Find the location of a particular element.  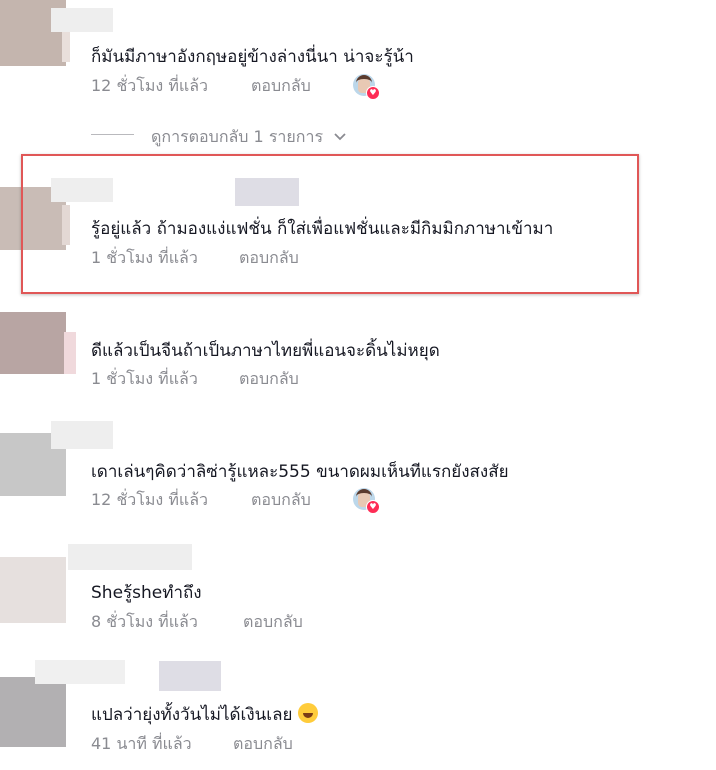

avatar-edge is located at coordinates (70, 353).